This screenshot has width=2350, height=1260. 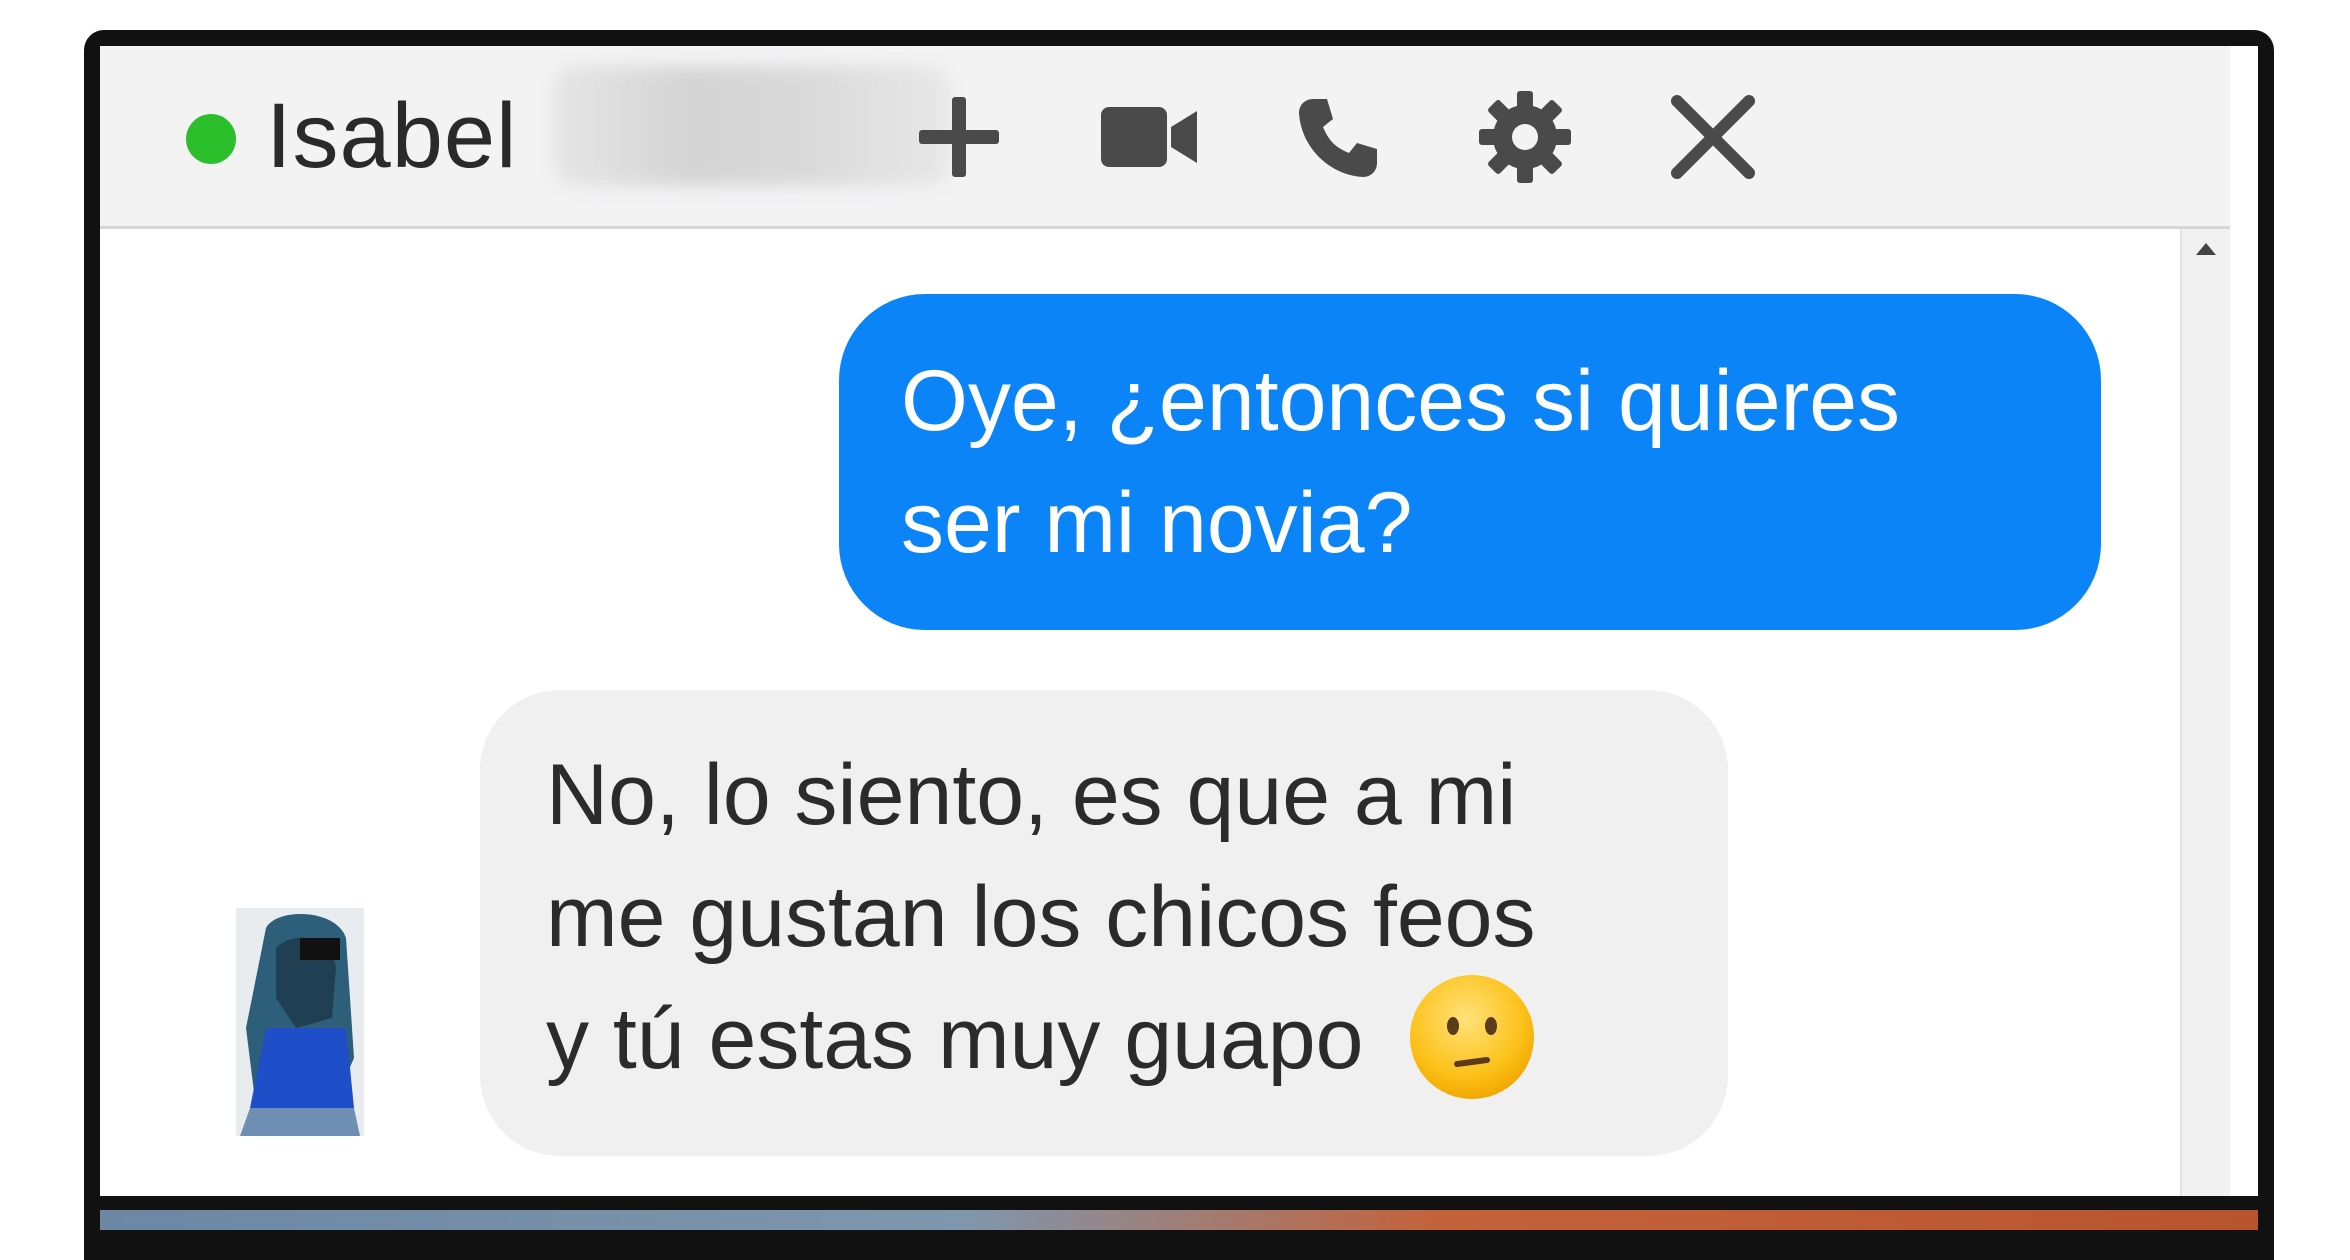 I want to click on add-button, so click(x=959, y=137).